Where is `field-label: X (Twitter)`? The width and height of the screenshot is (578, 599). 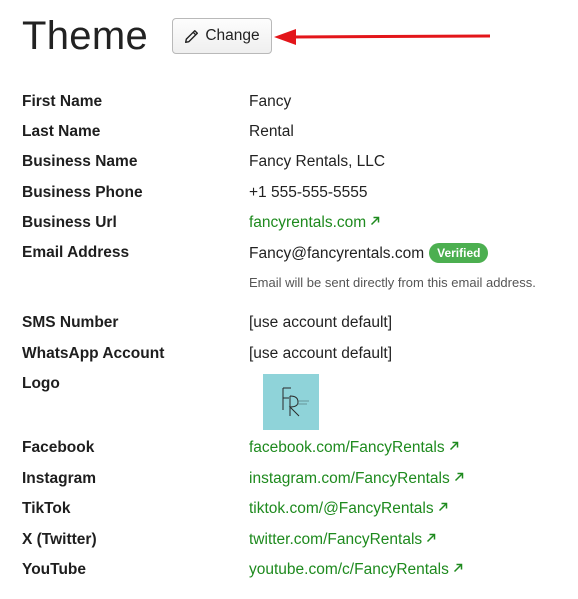
field-label: X (Twitter) is located at coordinates (59, 539).